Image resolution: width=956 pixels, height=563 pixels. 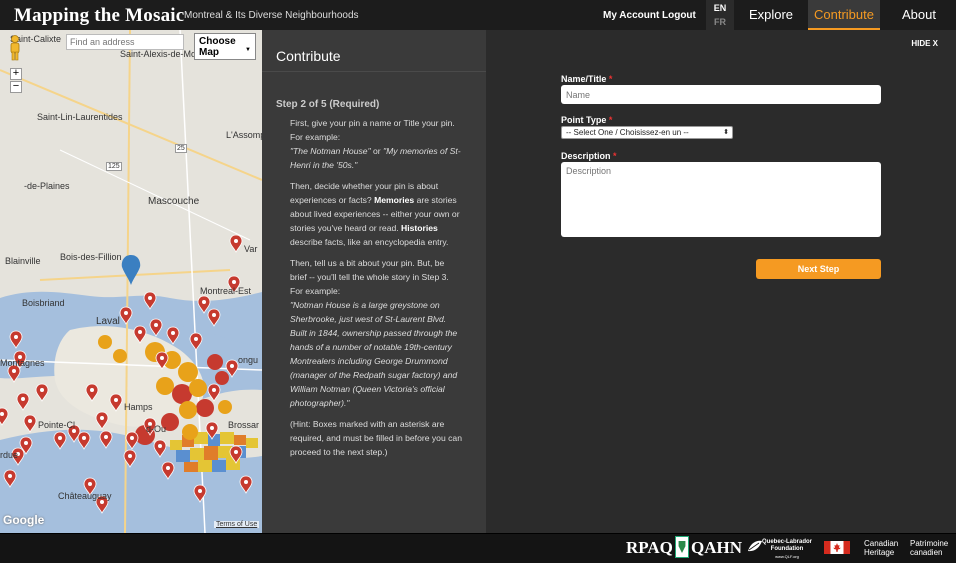 What do you see at coordinates (131, 125) in the screenshot?
I see `map-road` at bounding box center [131, 125].